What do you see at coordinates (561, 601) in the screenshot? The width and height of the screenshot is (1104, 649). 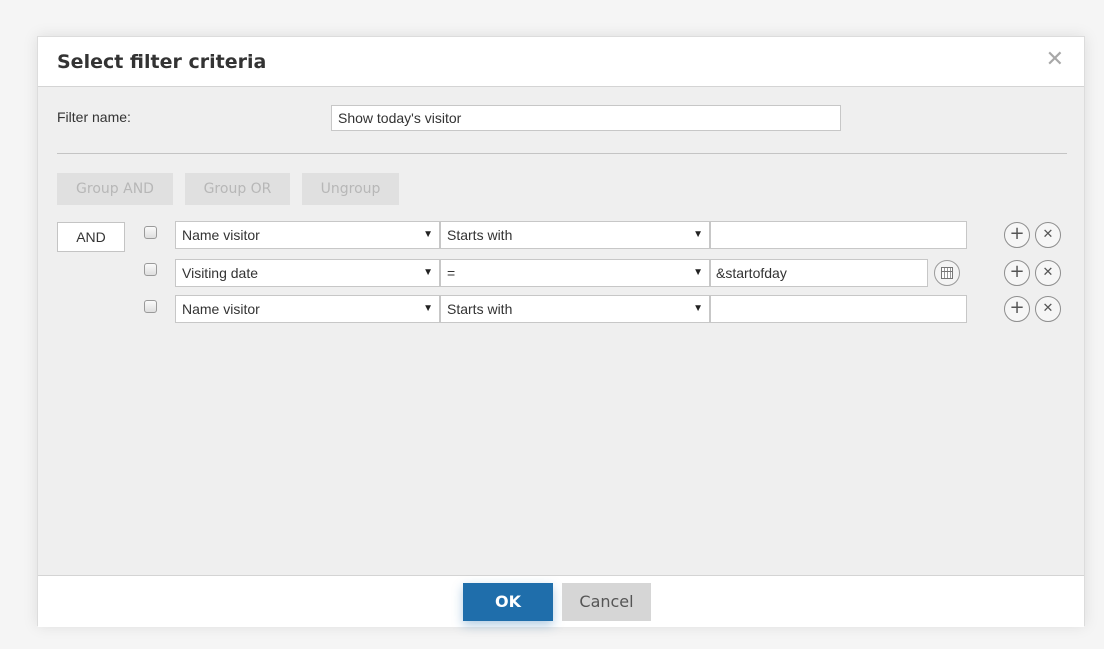 I see `dialog-footer: OK Cancel` at bounding box center [561, 601].